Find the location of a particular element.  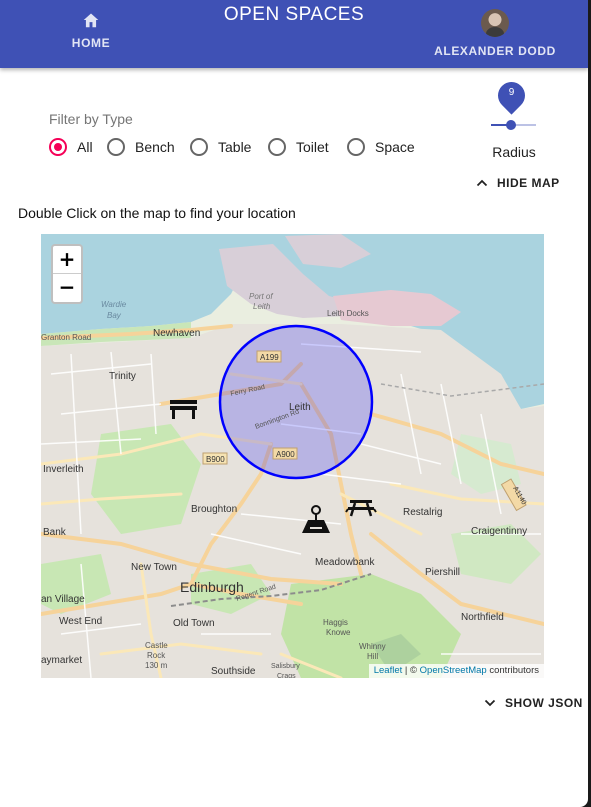

svg-text: Piershill is located at coordinates (442, 572).